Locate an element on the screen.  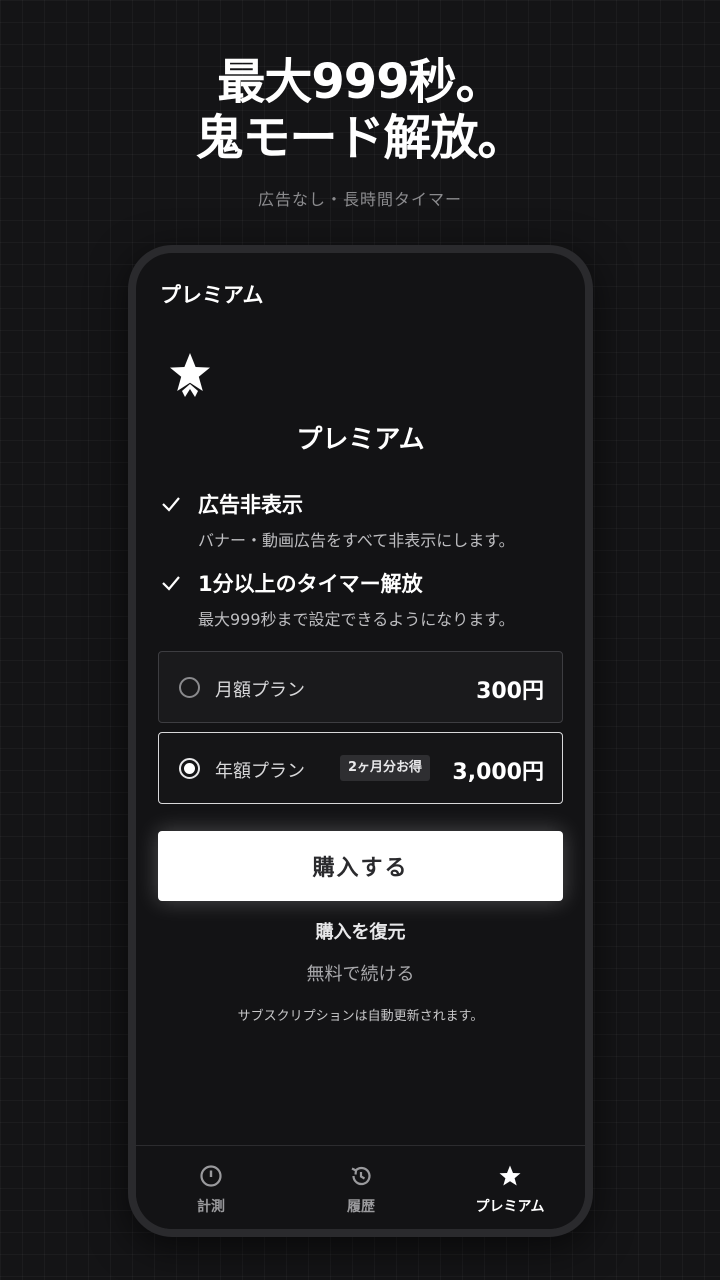
feature-title: 1分以上のタイマー解放 is located at coordinates (310, 584).